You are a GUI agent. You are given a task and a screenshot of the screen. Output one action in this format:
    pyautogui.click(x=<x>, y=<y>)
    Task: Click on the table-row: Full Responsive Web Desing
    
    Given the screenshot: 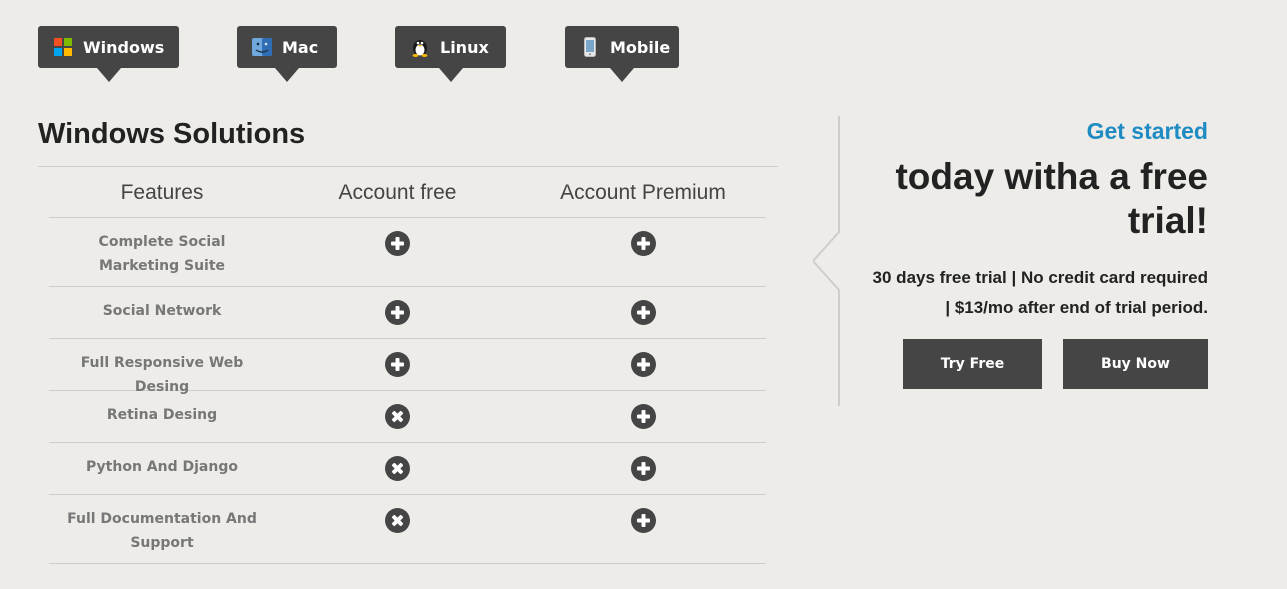 What is the action you would take?
    pyautogui.click(x=407, y=367)
    